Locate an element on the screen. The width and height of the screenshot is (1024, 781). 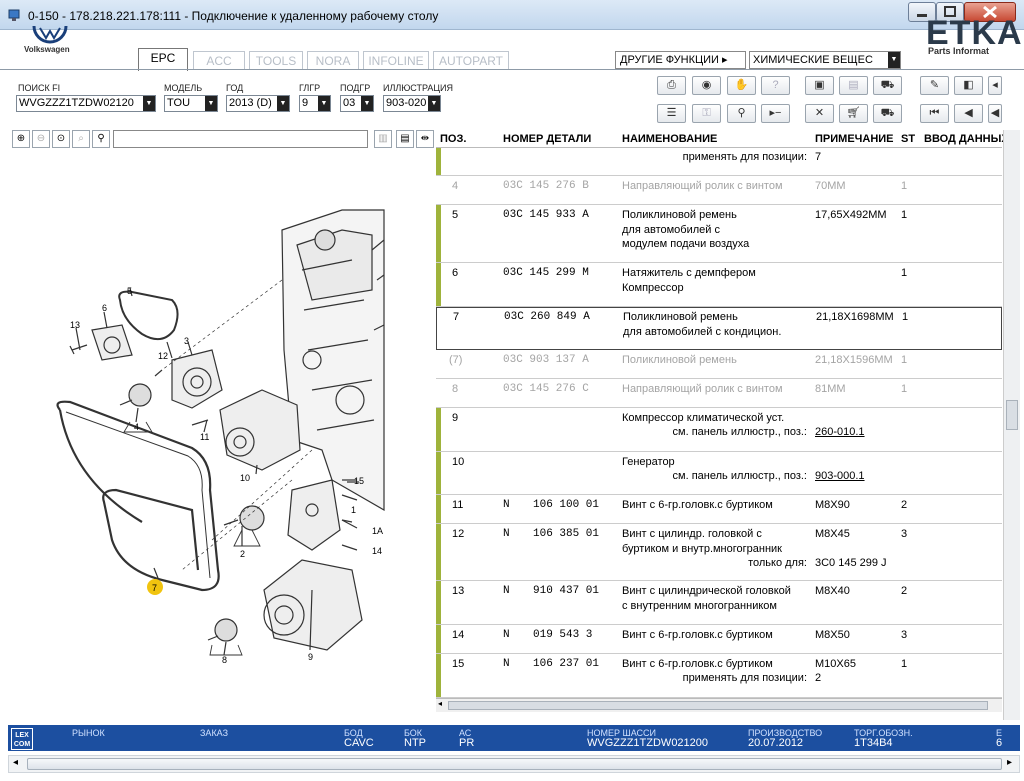
row-name: Компрессор климатической уст. is located at coordinates (703, 418).